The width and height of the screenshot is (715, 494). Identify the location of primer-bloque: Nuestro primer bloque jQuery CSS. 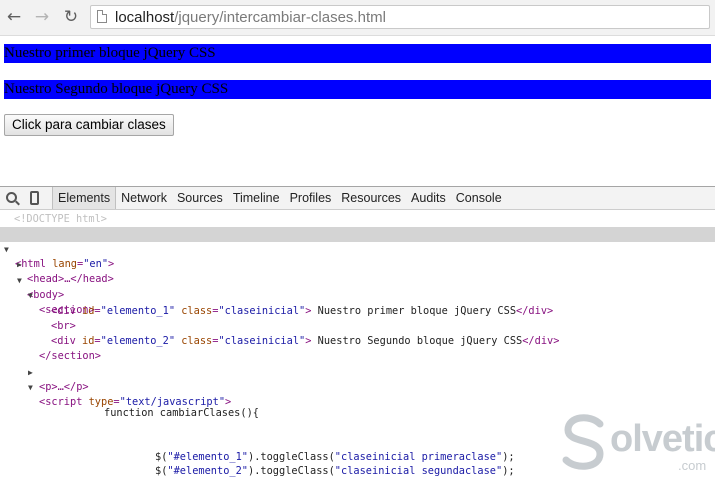
(357, 53).